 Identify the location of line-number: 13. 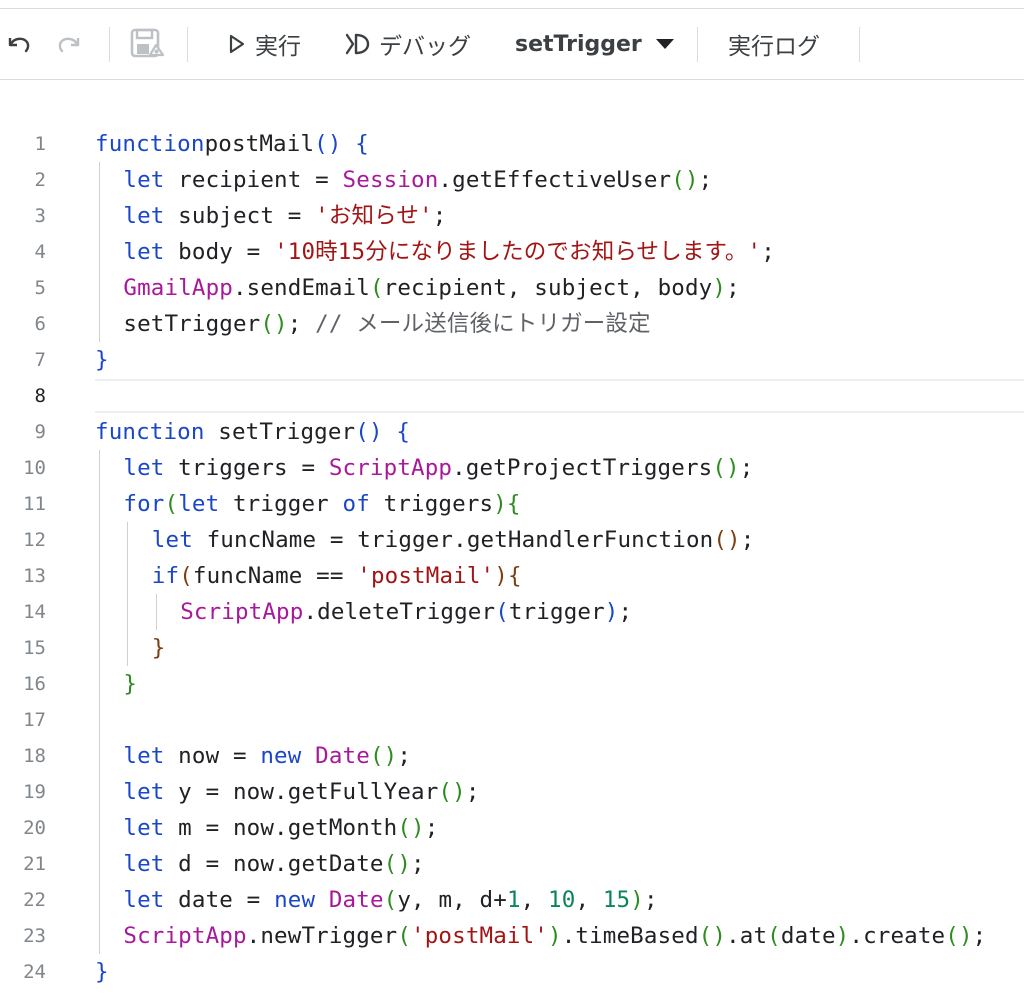
(34, 576).